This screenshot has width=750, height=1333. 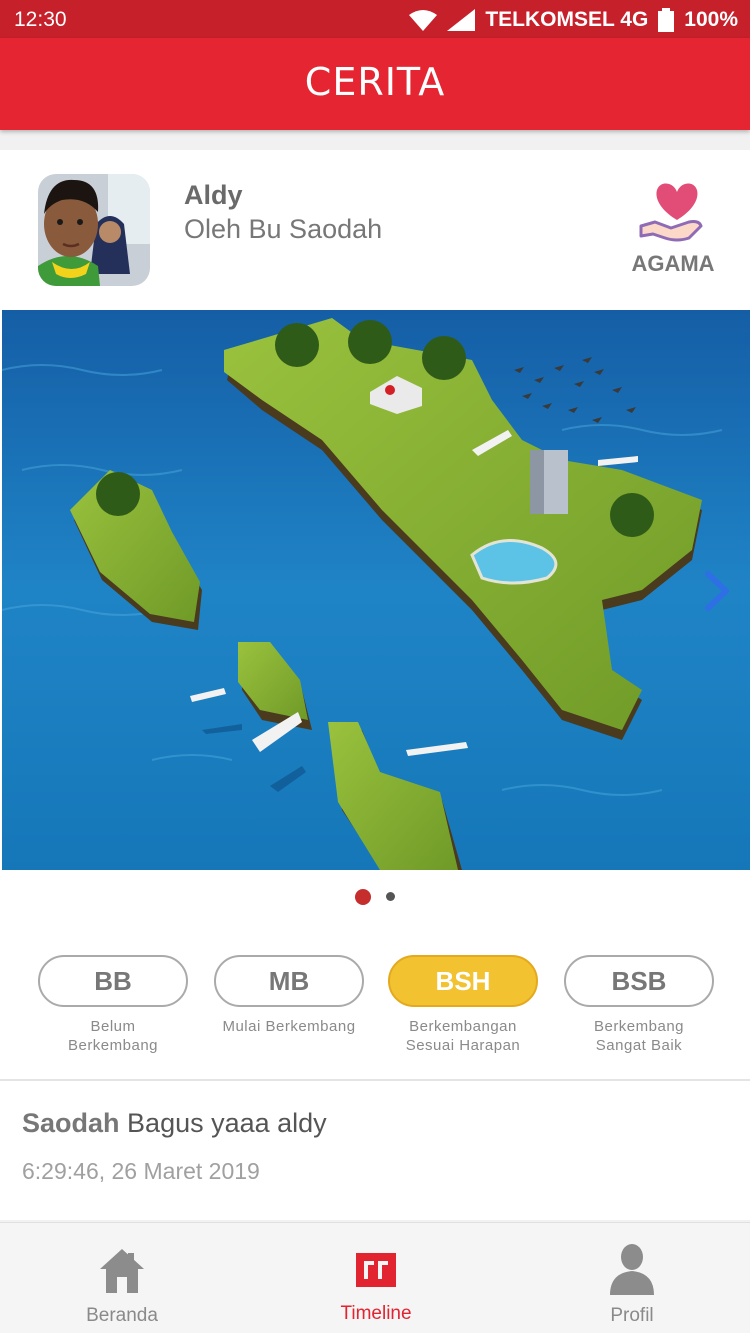 What do you see at coordinates (376, 1313) in the screenshot?
I see `nav-timeline-label: Timeline` at bounding box center [376, 1313].